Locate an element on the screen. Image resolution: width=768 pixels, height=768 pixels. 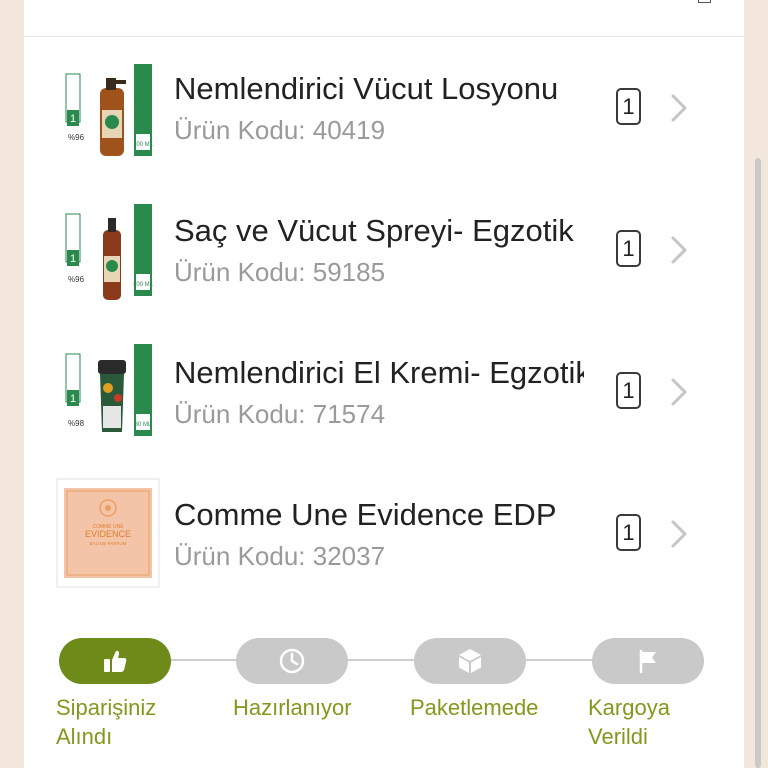
svg-text: EVIDENCE is located at coordinates (108, 534).